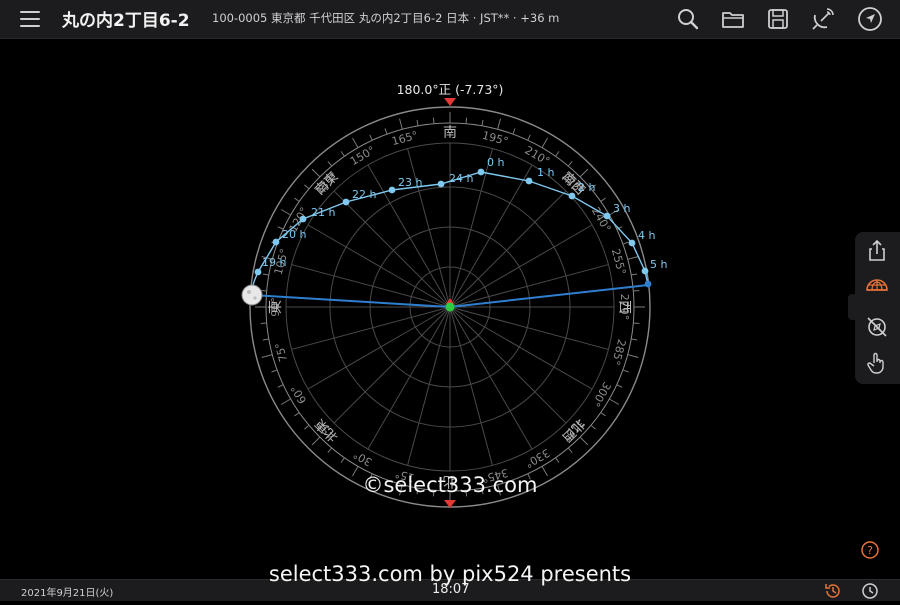 The image size is (900, 605). Describe the element at coordinates (688, 19) in the screenshot. I see `search-icon` at that location.